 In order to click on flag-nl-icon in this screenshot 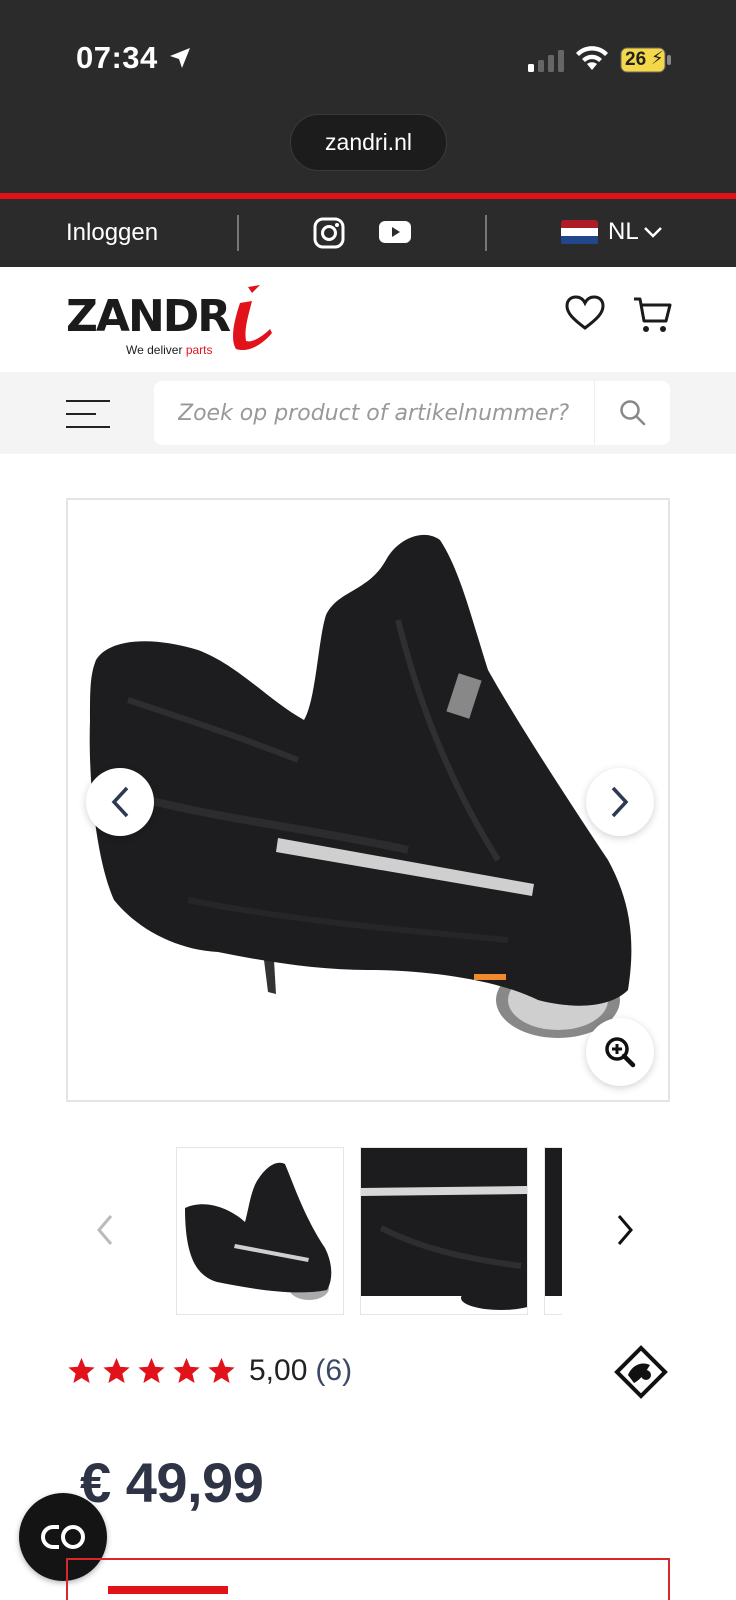, I will do `click(579, 232)`.